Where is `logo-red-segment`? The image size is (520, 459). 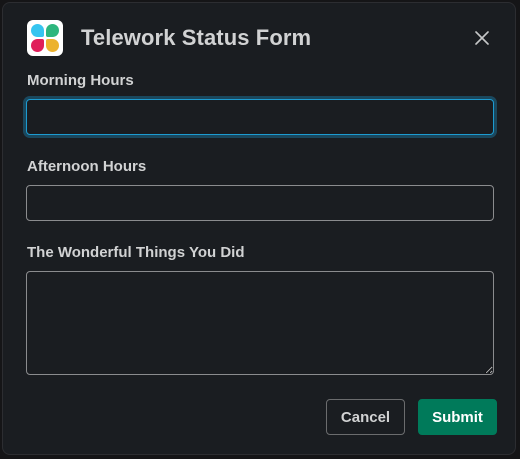 logo-red-segment is located at coordinates (37, 45).